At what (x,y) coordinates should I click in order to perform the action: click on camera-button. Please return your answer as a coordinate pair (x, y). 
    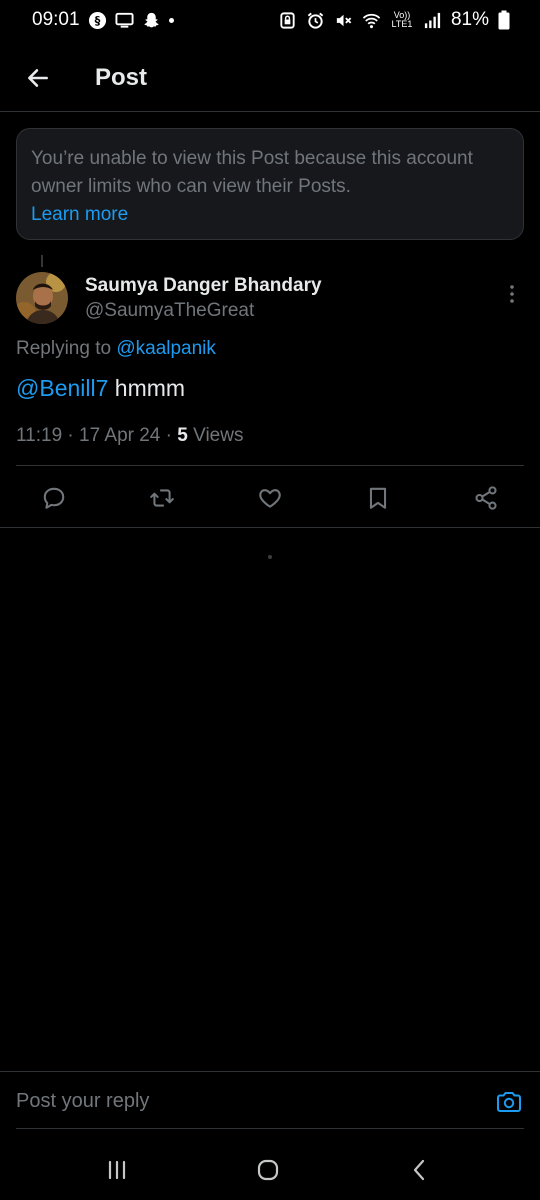
    Looking at the image, I should click on (509, 1102).